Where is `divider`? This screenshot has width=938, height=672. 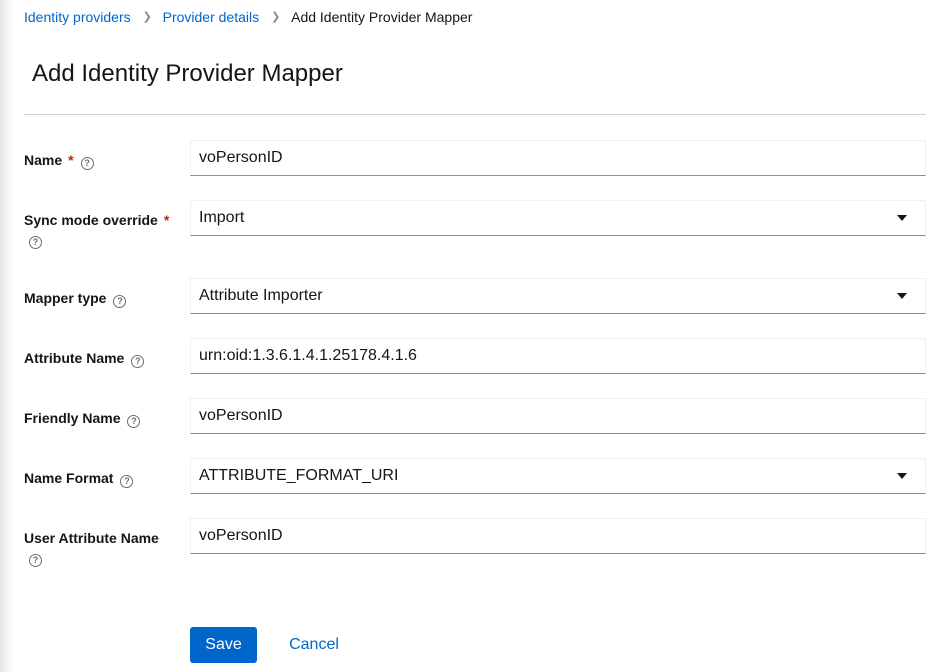
divider is located at coordinates (475, 114).